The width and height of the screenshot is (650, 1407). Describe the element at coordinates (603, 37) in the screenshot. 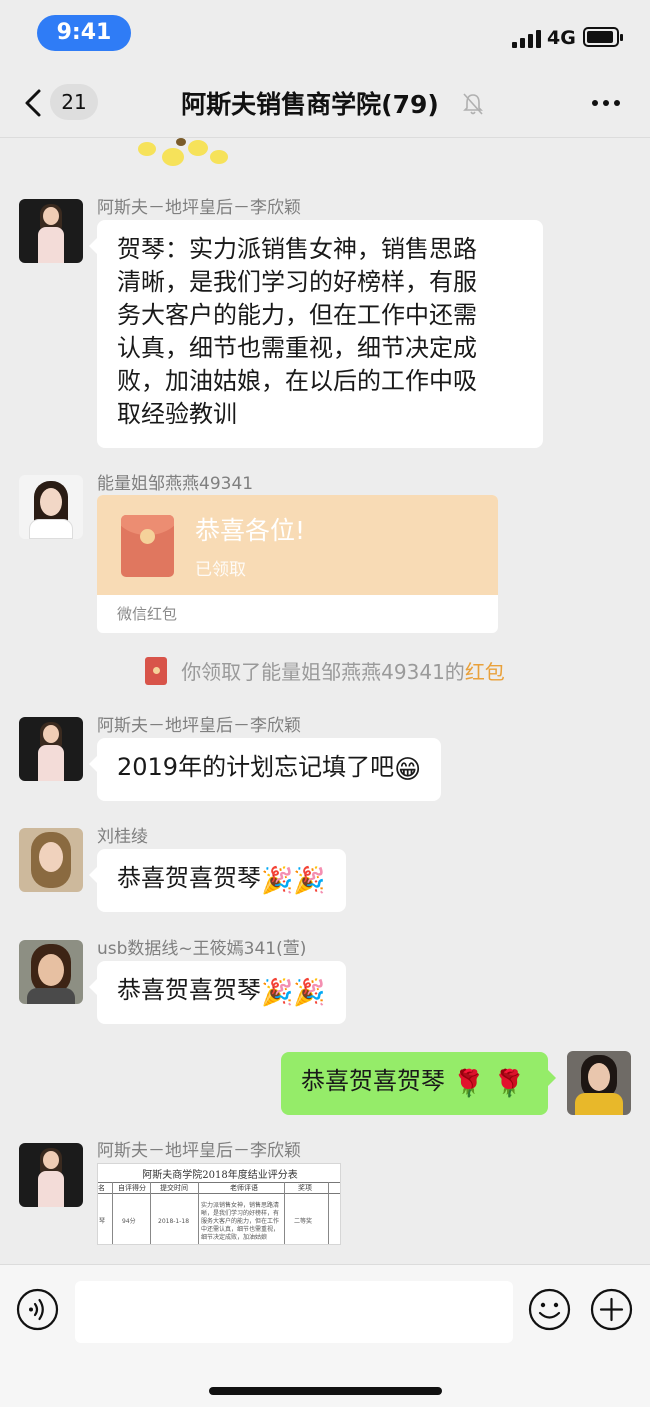

I see `battery-icon` at that location.